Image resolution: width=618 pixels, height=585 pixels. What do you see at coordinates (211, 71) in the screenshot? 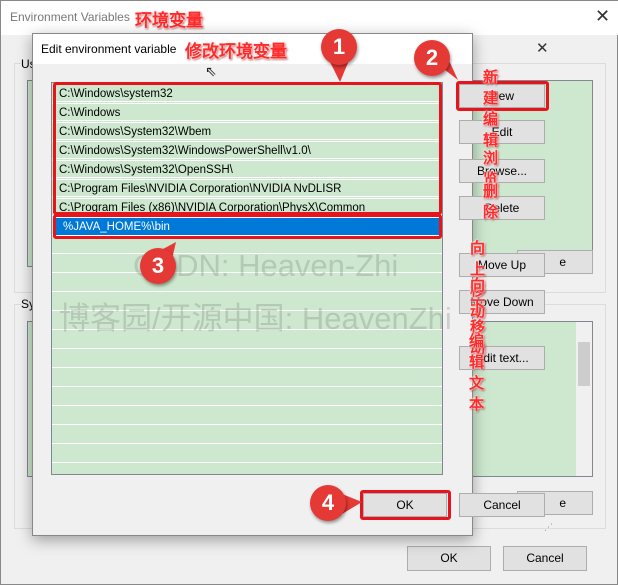
I see `mouse-cursor-icon: ⇖` at bounding box center [211, 71].